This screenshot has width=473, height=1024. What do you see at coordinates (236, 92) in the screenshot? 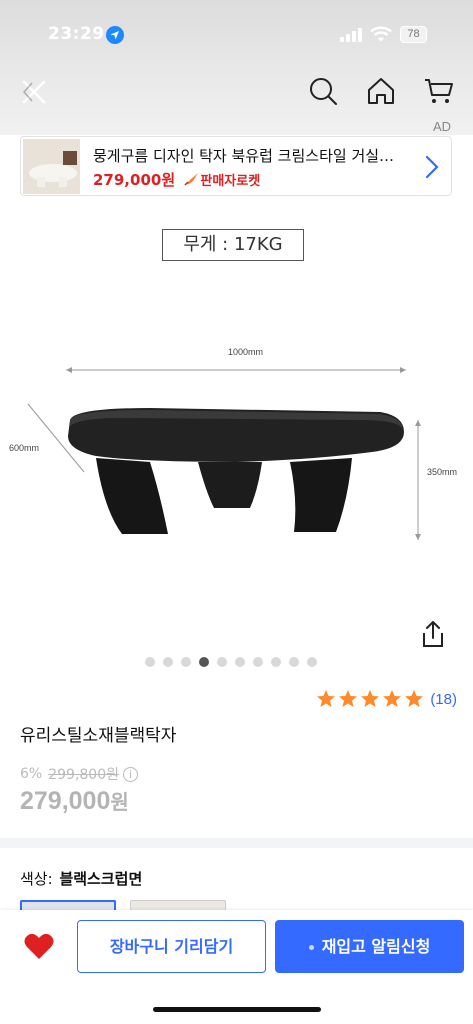
I see `top-navigation` at bounding box center [236, 92].